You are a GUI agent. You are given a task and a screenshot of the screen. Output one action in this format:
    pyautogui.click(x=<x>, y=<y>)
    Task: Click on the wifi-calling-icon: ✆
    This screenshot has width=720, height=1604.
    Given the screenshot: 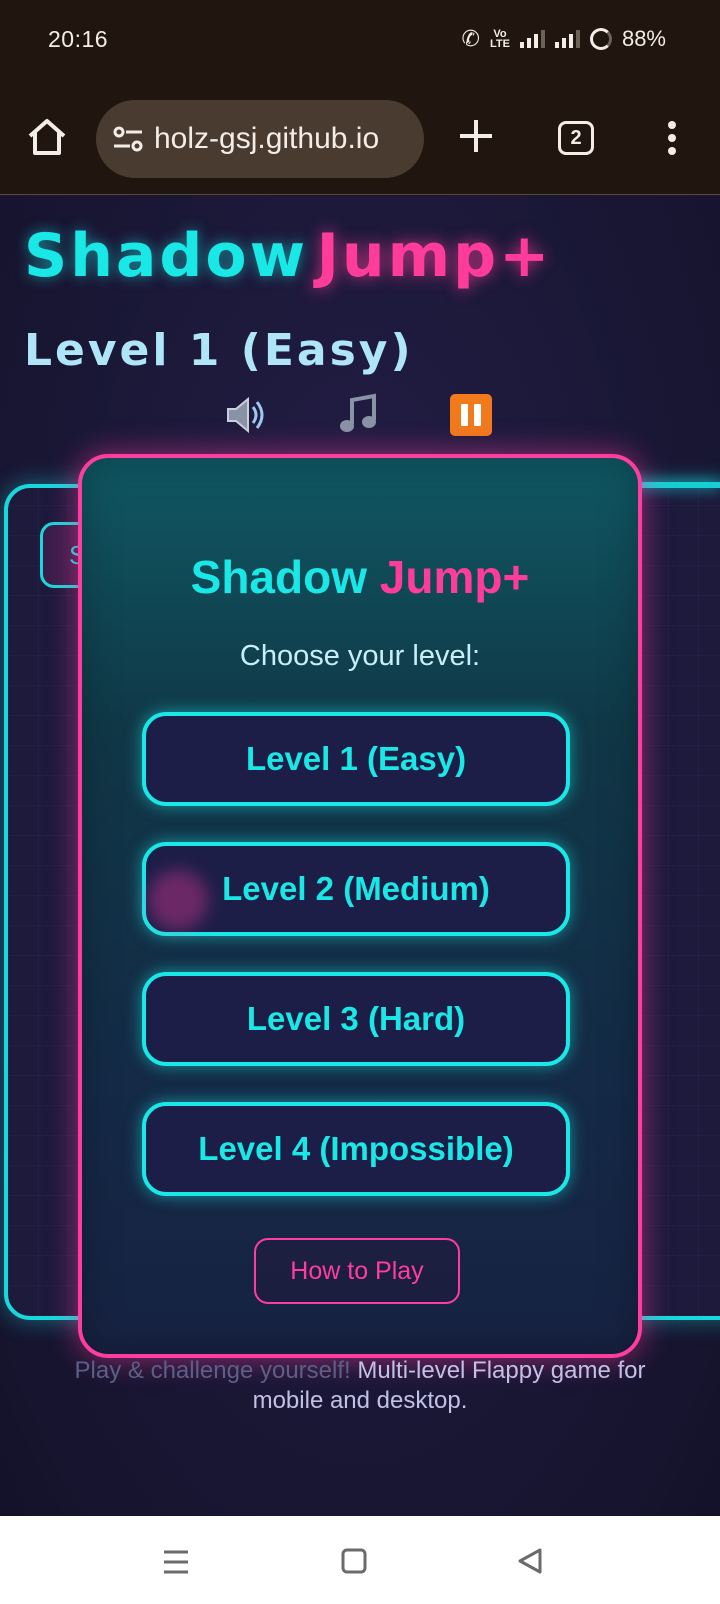 What is the action you would take?
    pyautogui.click(x=470, y=38)
    